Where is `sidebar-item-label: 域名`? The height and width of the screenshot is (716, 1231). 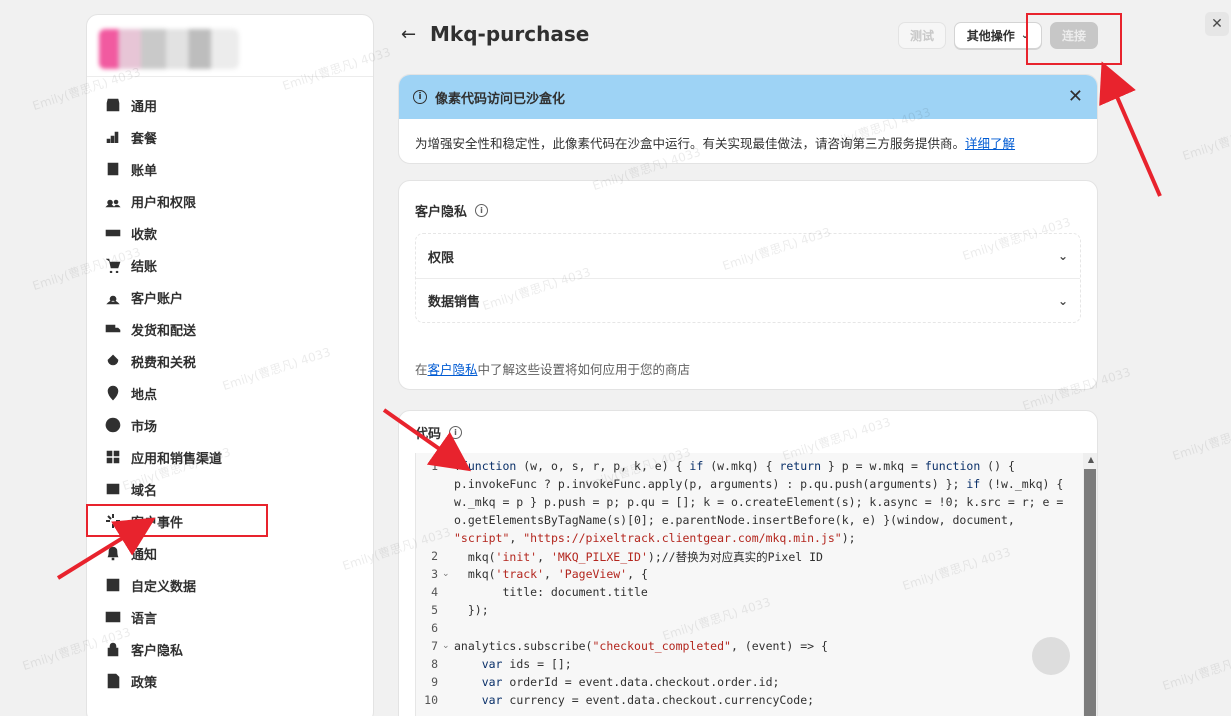 sidebar-item-label: 域名 is located at coordinates (144, 491).